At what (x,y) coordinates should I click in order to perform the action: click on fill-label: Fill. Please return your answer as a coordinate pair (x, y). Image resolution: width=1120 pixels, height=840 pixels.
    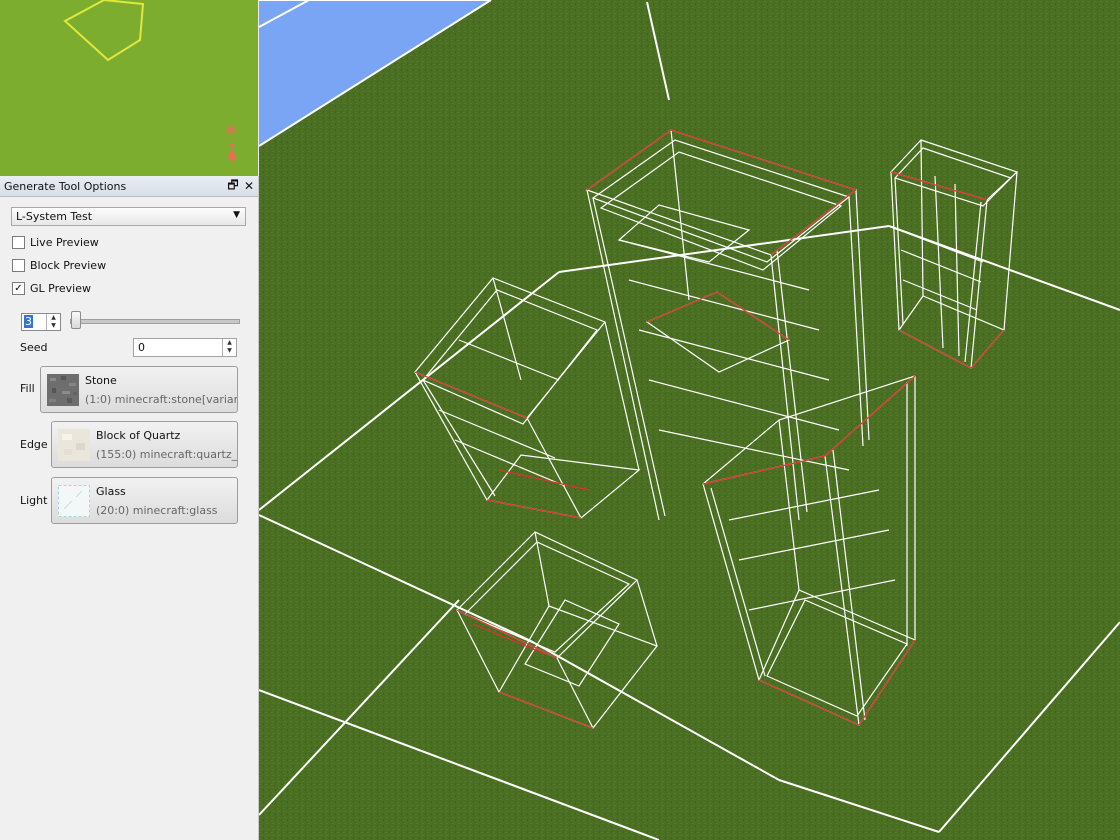
    Looking at the image, I should click on (27, 388).